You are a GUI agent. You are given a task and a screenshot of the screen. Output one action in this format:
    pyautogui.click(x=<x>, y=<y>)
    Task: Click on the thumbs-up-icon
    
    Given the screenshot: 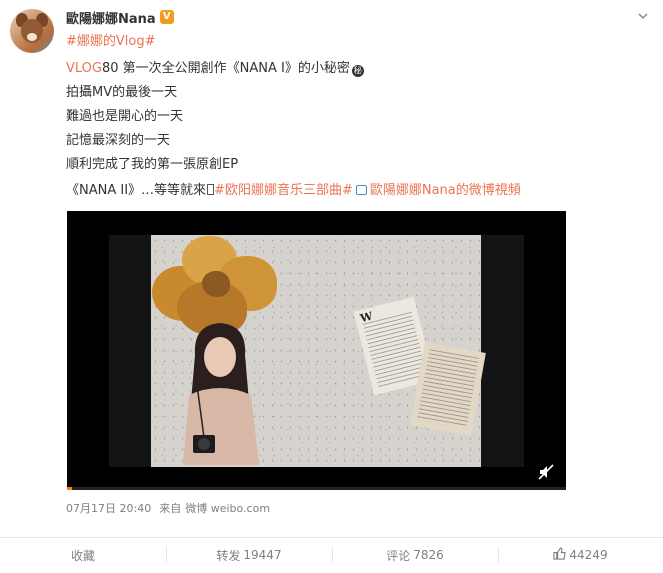 What is the action you would take?
    pyautogui.click(x=560, y=555)
    